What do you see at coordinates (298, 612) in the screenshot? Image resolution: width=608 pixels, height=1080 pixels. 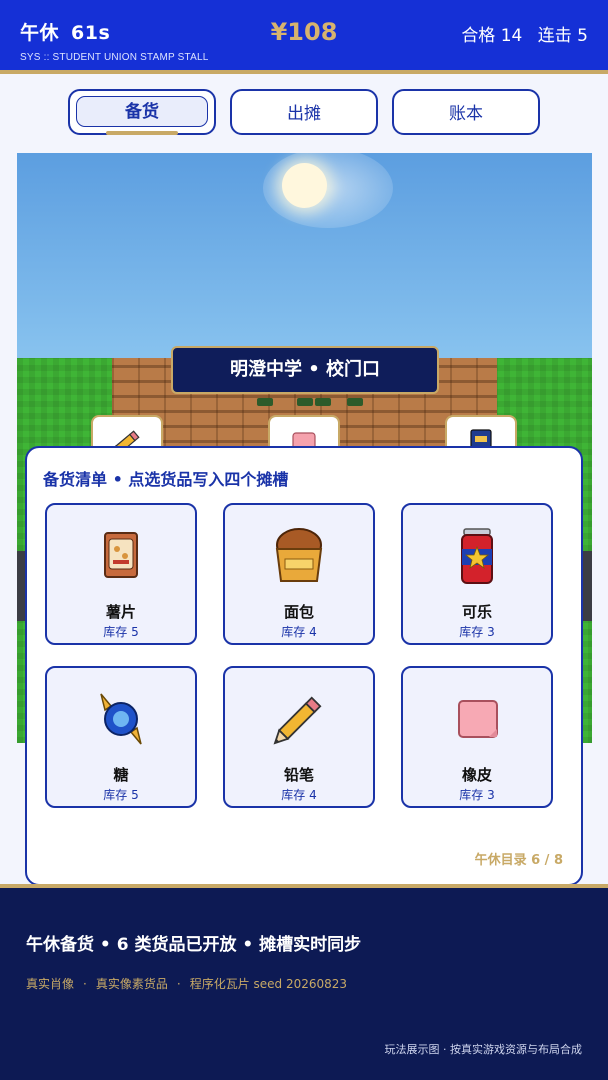 I see `item-name: 面包` at bounding box center [298, 612].